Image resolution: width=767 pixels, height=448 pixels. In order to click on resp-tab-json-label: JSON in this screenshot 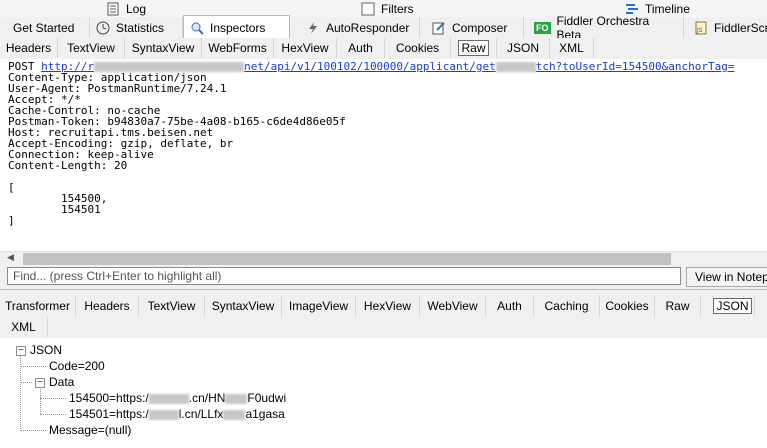, I will do `click(732, 306)`.